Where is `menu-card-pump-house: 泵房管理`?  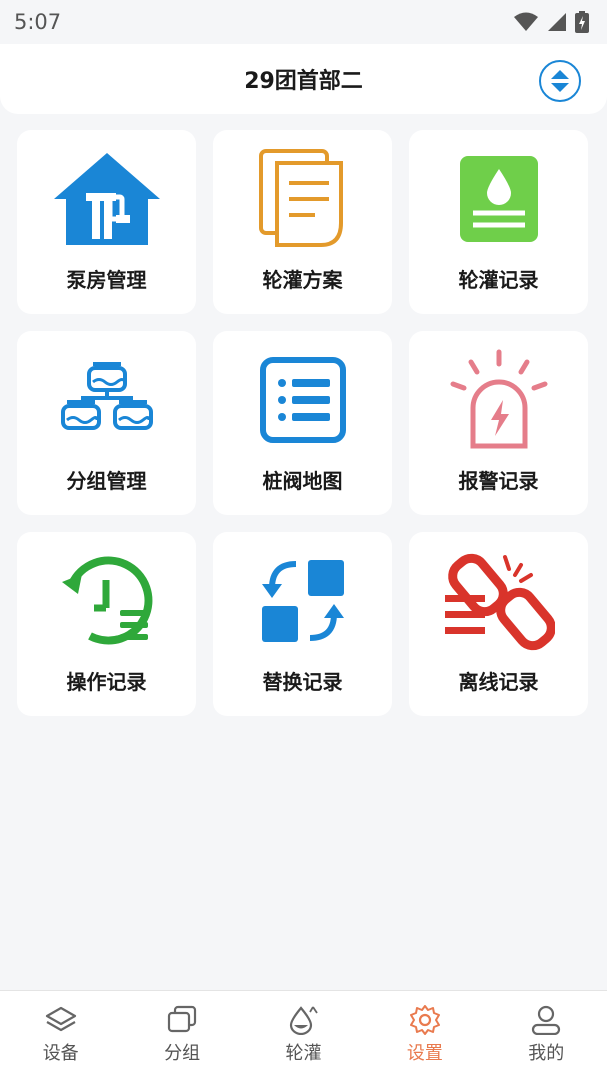
menu-card-pump-house: 泵房管理 is located at coordinates (106, 222).